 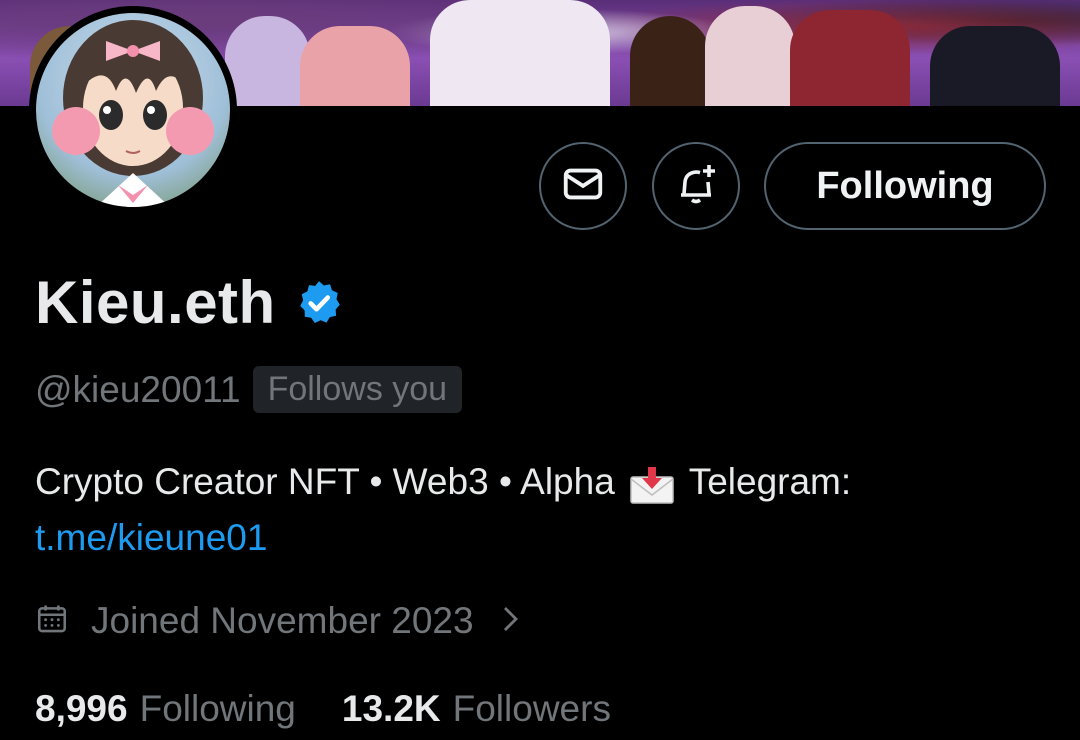 What do you see at coordinates (81, 708) in the screenshot?
I see `following-count: 8,996` at bounding box center [81, 708].